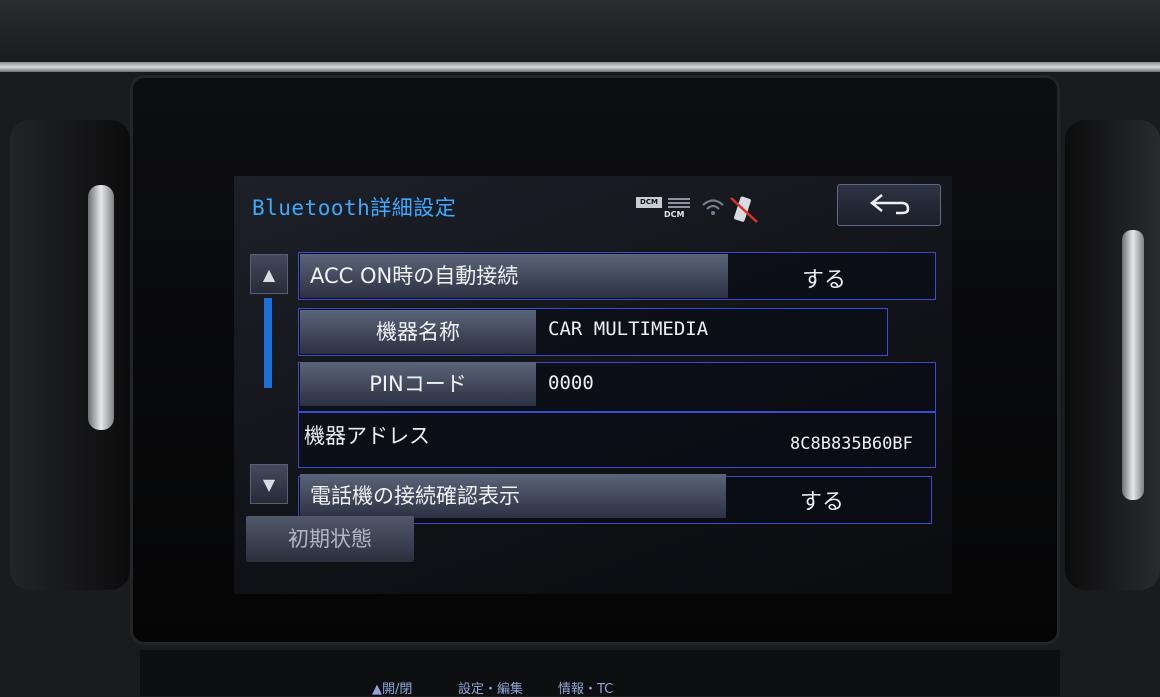  Describe the element at coordinates (490, 687) in the screenshot. I see `settings-edit-button-label: 設定・編集` at that location.